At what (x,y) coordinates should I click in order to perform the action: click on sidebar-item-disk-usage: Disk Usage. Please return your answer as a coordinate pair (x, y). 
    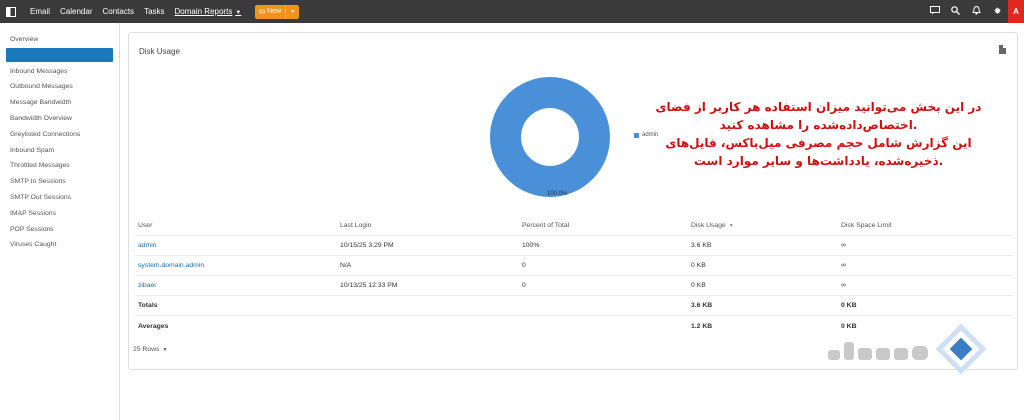
    Looking at the image, I should click on (59, 54).